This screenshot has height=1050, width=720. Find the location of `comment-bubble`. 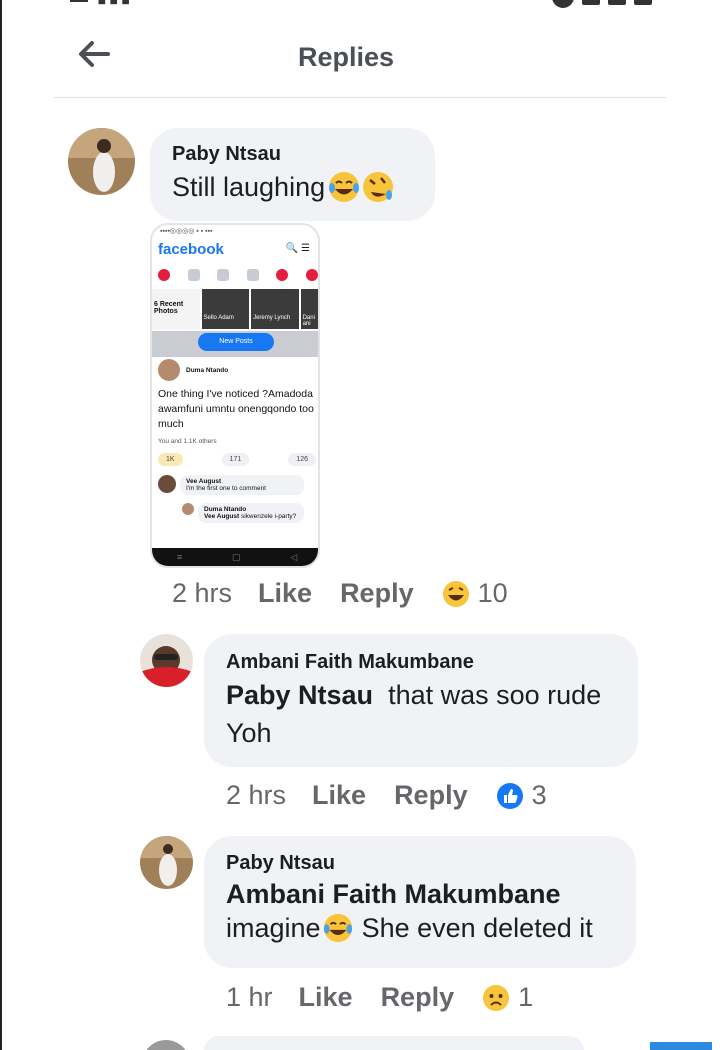

comment-bubble is located at coordinates (394, 1043).